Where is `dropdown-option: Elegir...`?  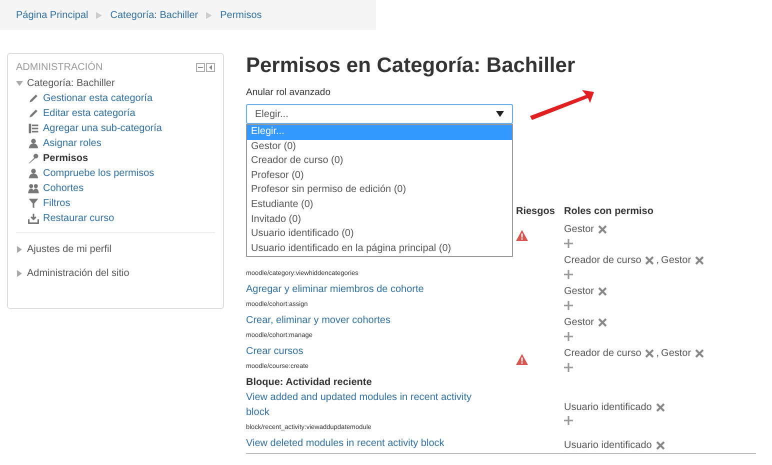
dropdown-option: Elegir... is located at coordinates (379, 132).